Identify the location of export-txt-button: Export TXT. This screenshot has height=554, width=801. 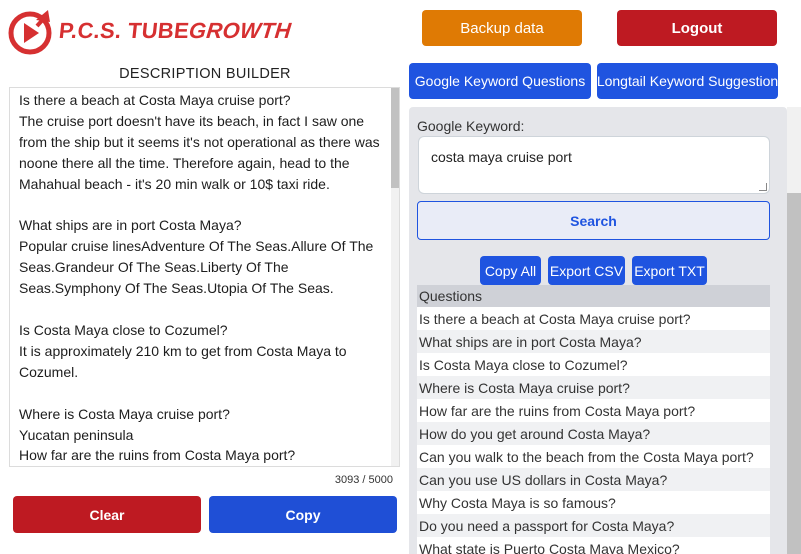
(669, 270).